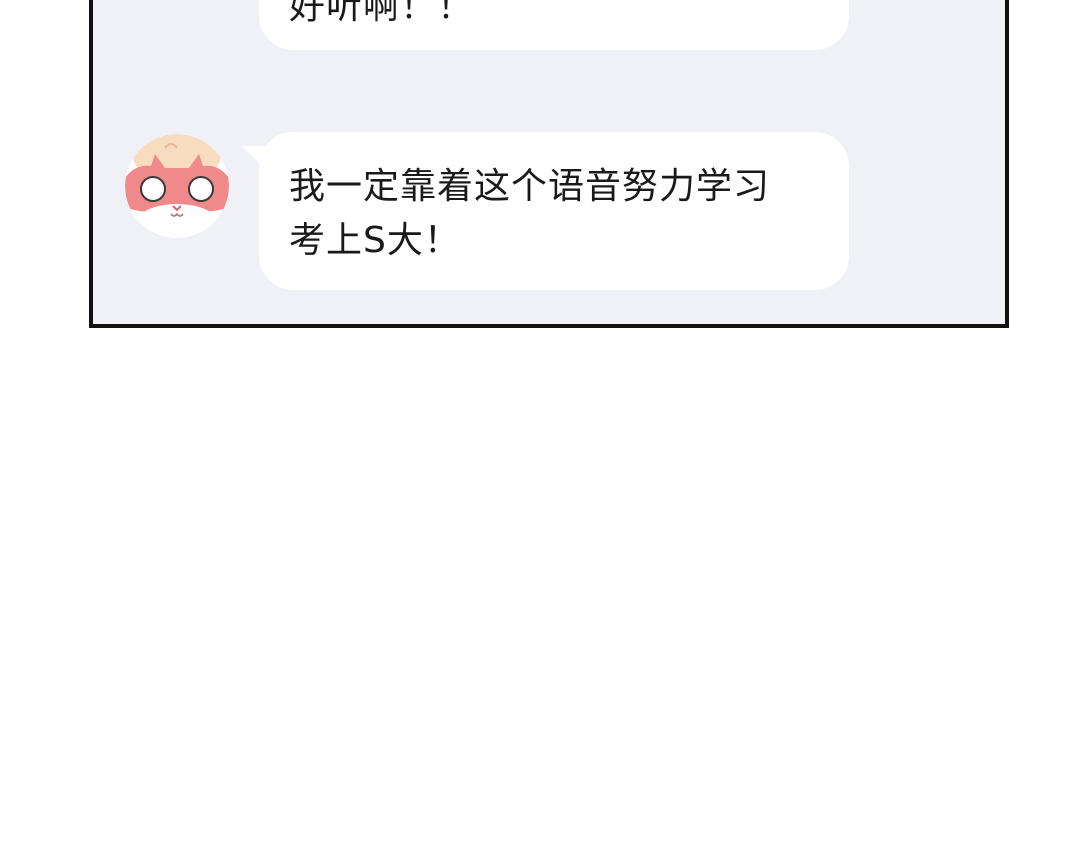 The width and height of the screenshot is (1080, 844). Describe the element at coordinates (545, 211) in the screenshot. I see `message-bubble: 我一定靠着这个语音努力学习 考上S大！` at that location.